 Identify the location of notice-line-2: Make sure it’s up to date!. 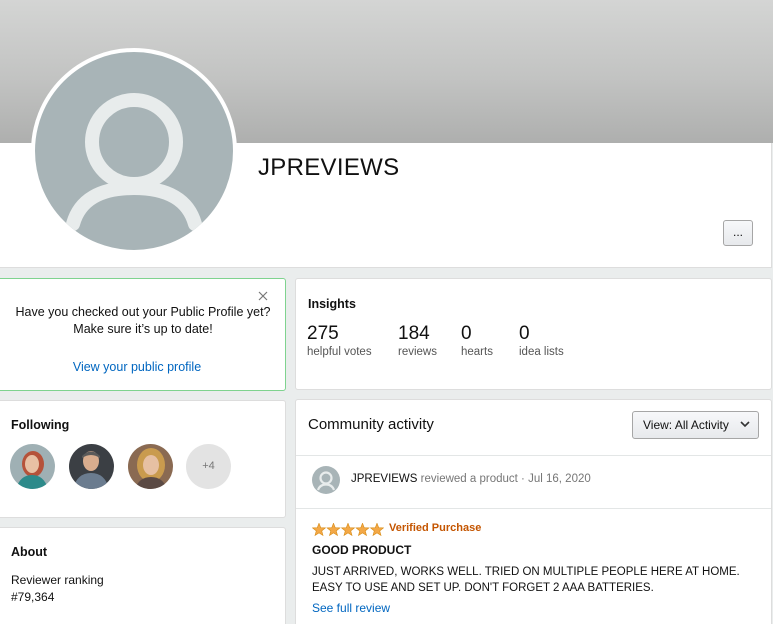
(143, 329).